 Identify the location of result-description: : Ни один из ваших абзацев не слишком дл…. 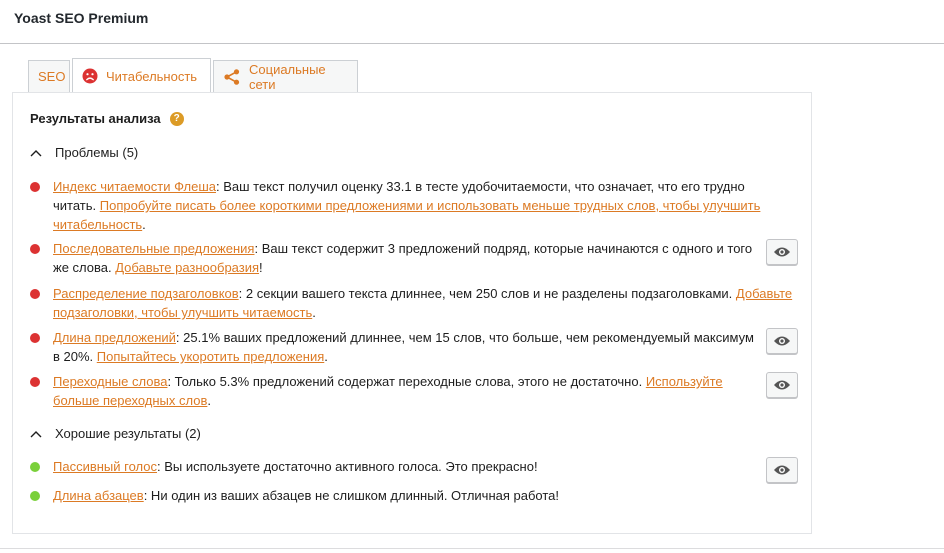
(351, 495).